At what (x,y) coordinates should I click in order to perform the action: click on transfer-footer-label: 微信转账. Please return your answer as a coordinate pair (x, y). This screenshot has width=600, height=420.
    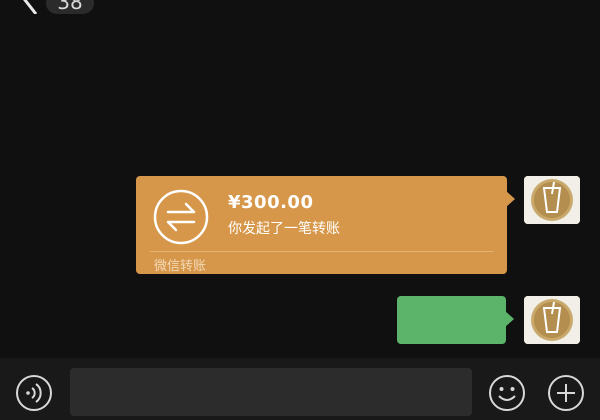
    Looking at the image, I should click on (180, 266).